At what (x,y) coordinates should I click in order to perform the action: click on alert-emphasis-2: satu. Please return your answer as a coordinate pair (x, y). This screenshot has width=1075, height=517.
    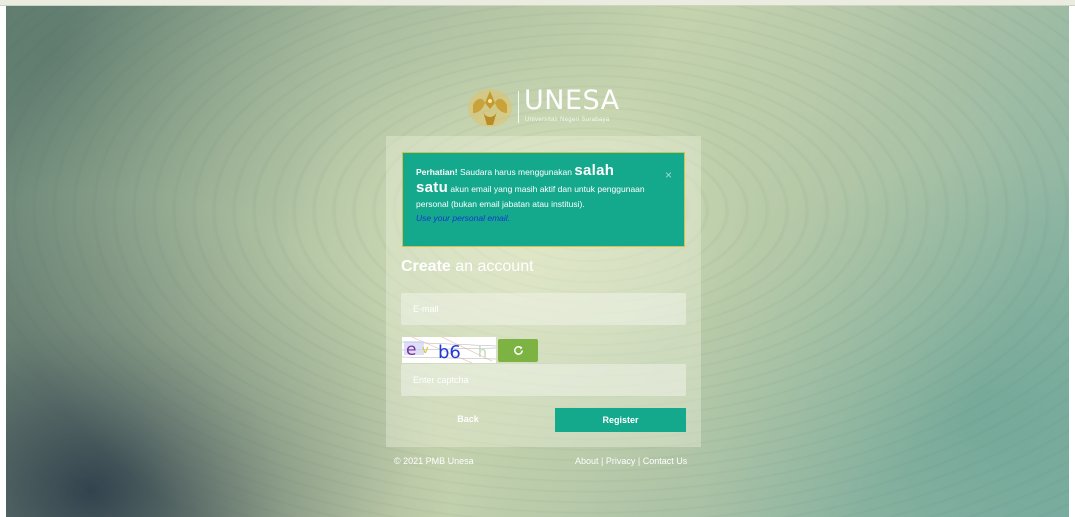
    Looking at the image, I should click on (432, 187).